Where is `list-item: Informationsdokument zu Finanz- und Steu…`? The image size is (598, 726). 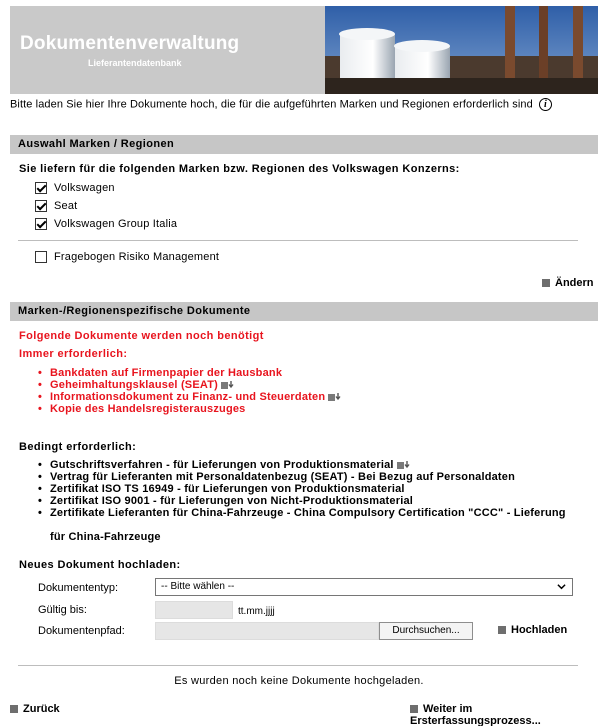
list-item: Informationsdokument zu Finanz- und Steu… is located at coordinates (188, 397).